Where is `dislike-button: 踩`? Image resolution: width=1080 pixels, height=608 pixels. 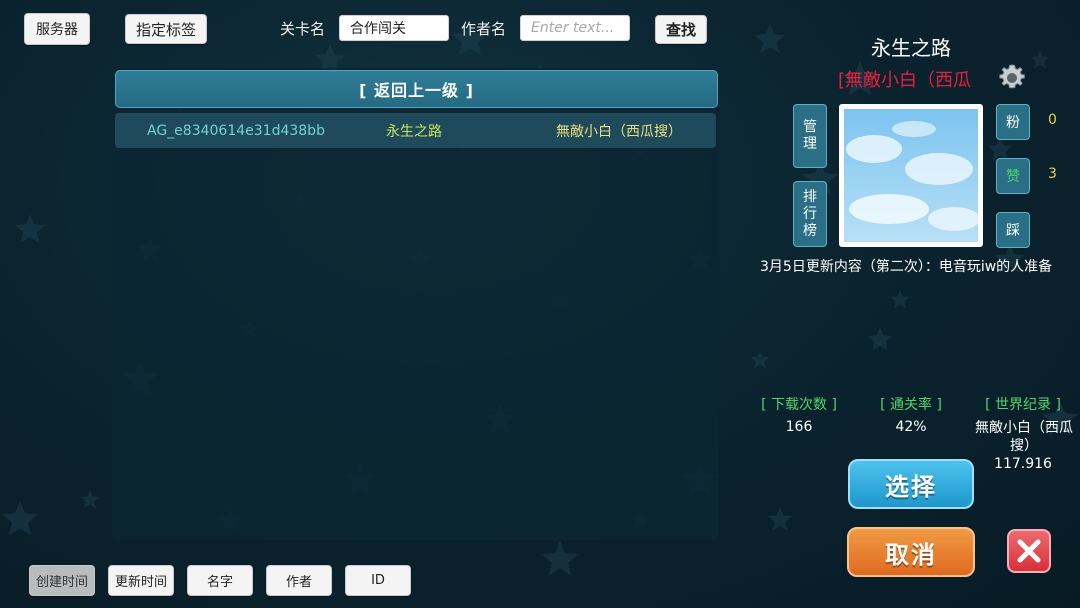
dislike-button: 踩 is located at coordinates (1013, 230).